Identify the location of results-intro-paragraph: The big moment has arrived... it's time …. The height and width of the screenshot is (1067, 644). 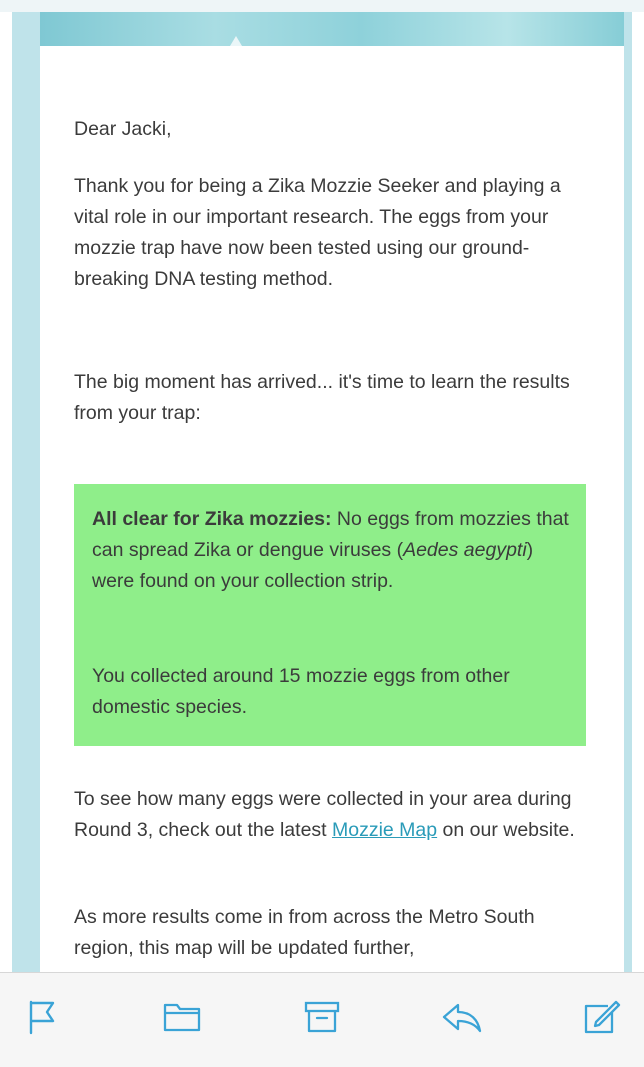
(322, 397).